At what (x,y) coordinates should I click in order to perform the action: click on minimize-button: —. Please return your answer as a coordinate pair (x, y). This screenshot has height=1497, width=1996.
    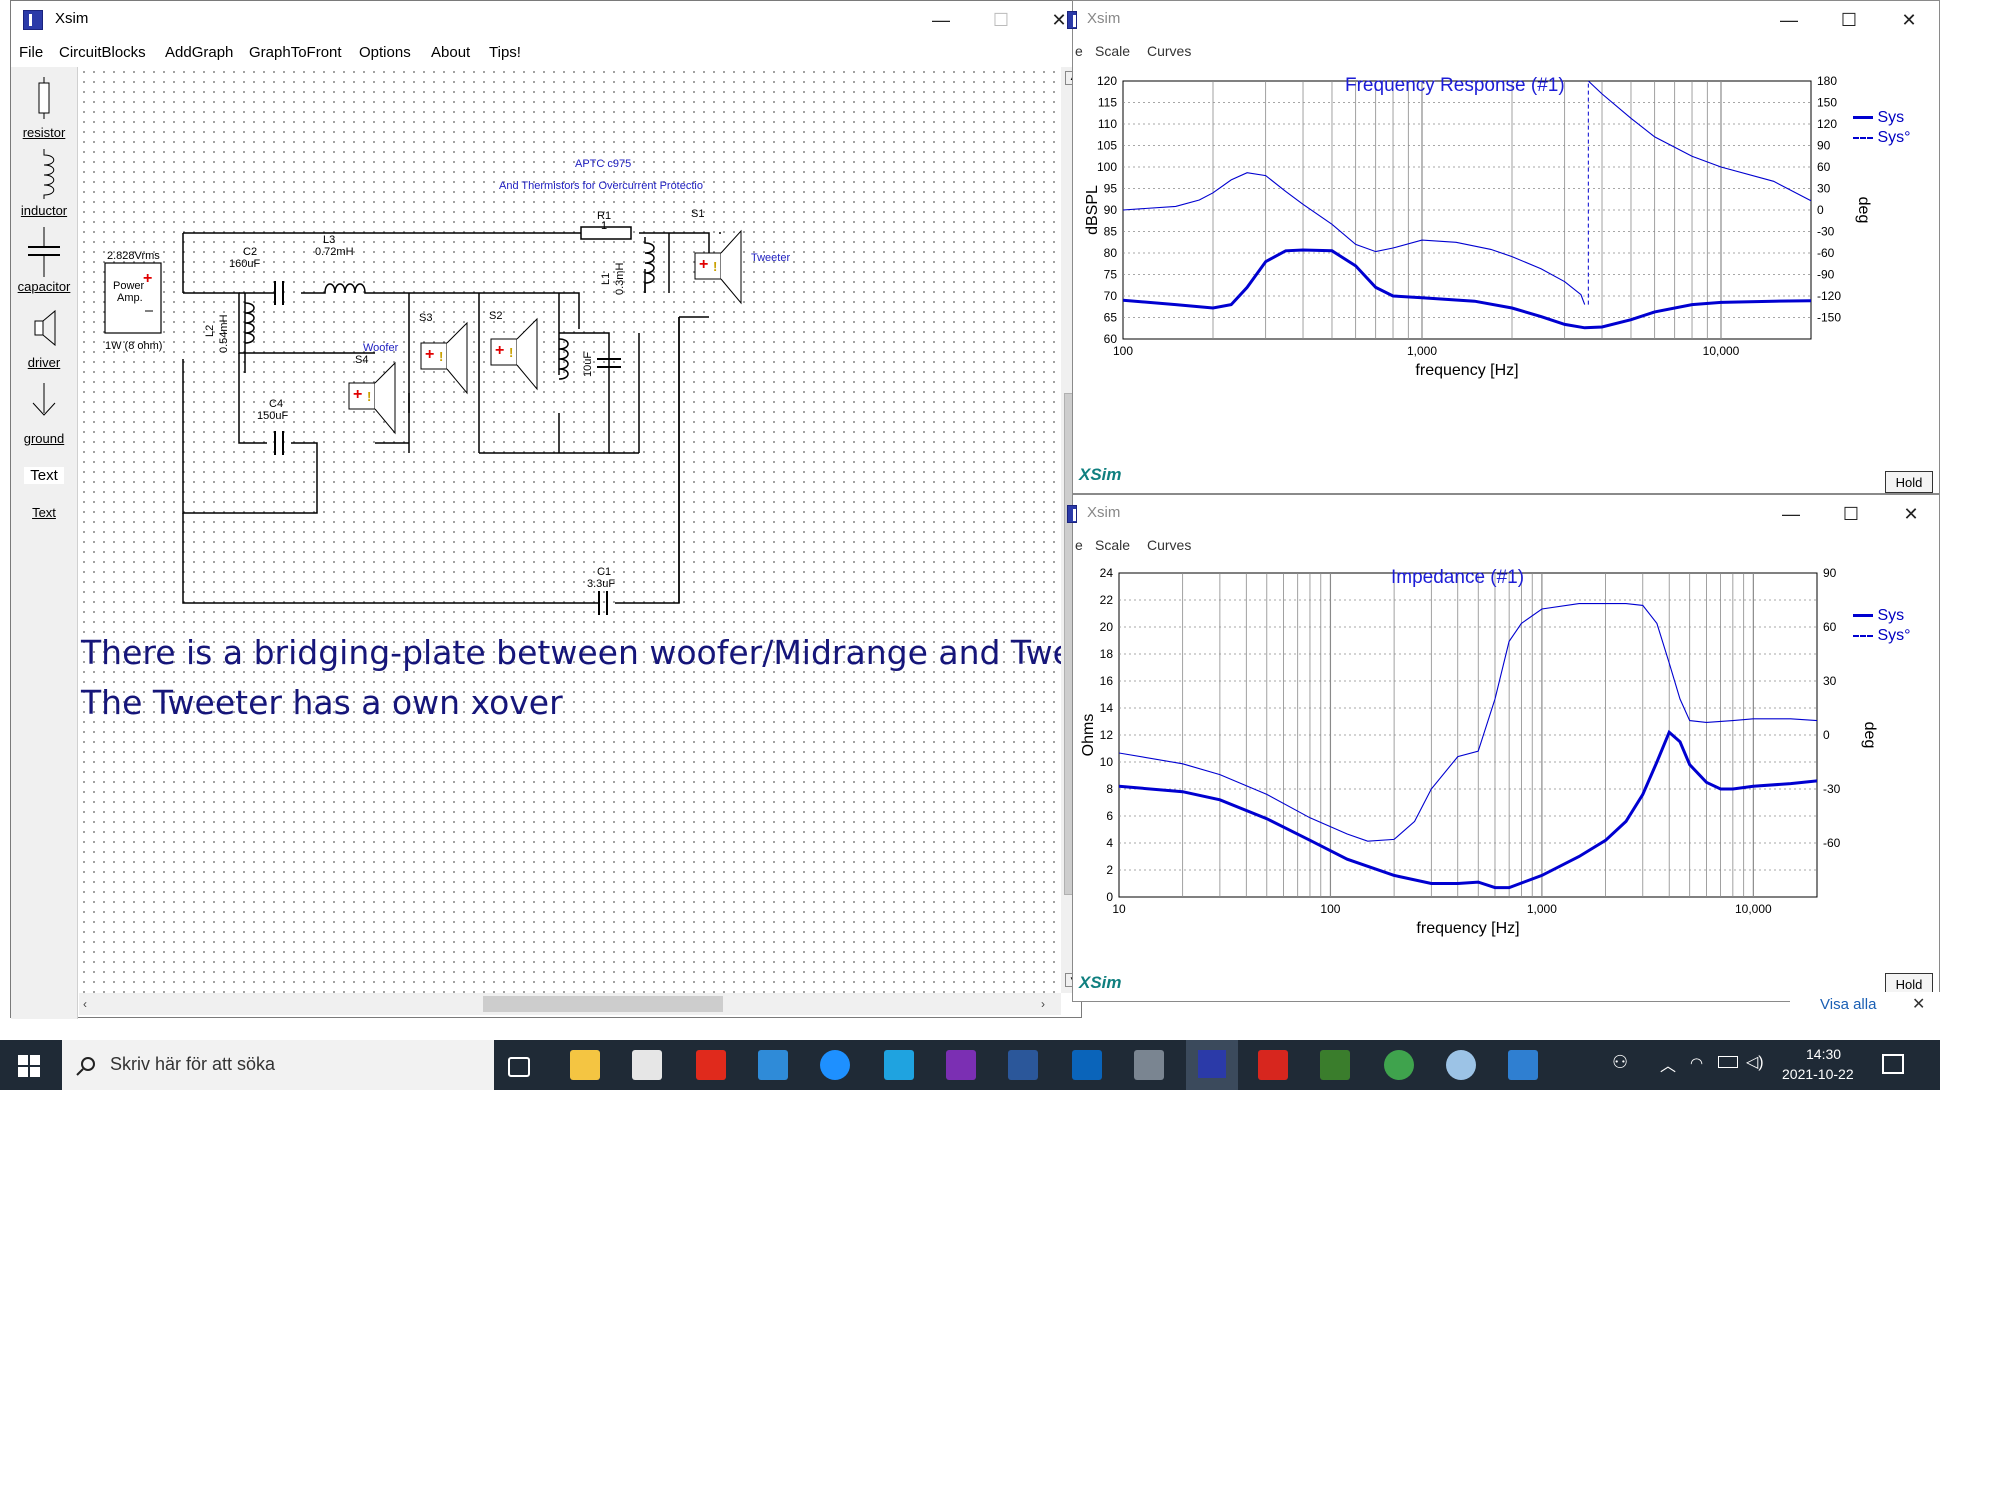
    Looking at the image, I should click on (941, 20).